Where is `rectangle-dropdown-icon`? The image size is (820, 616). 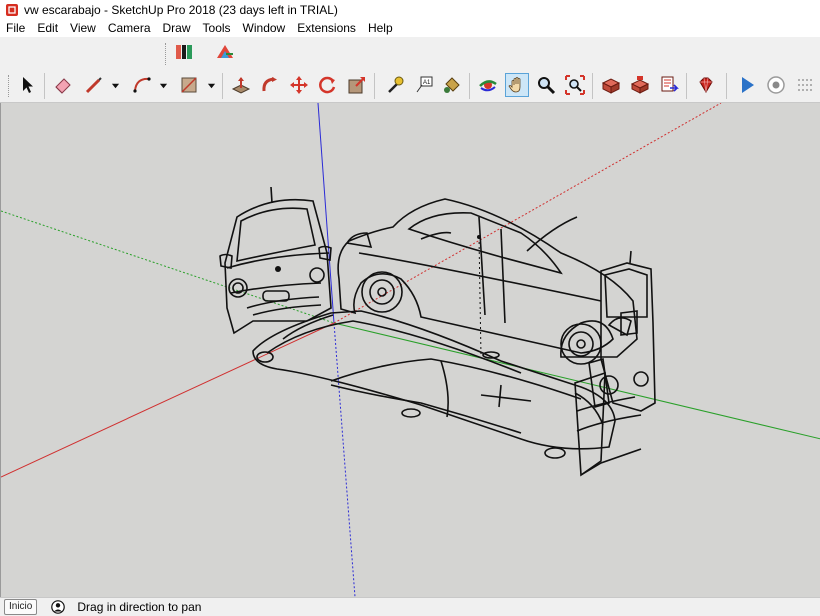 rectangle-dropdown-icon is located at coordinates (211, 85).